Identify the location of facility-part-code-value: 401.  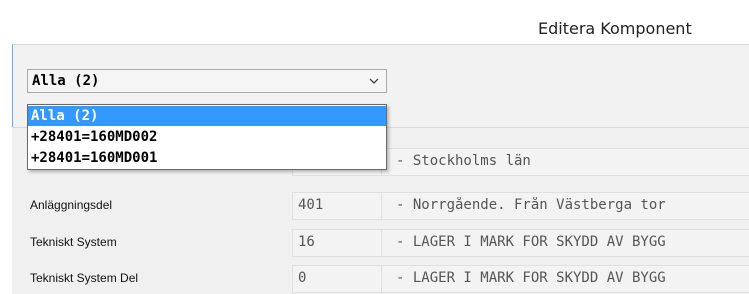
(311, 205).